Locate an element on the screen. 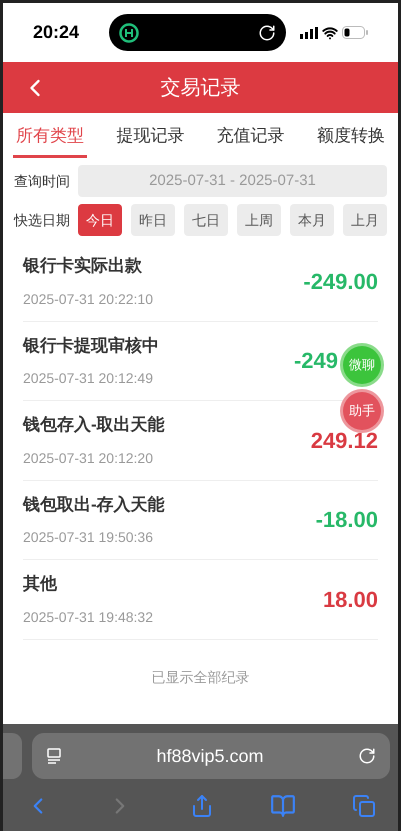 The height and width of the screenshot is (831, 401). url-text: hf88vip5.com is located at coordinates (210, 756).